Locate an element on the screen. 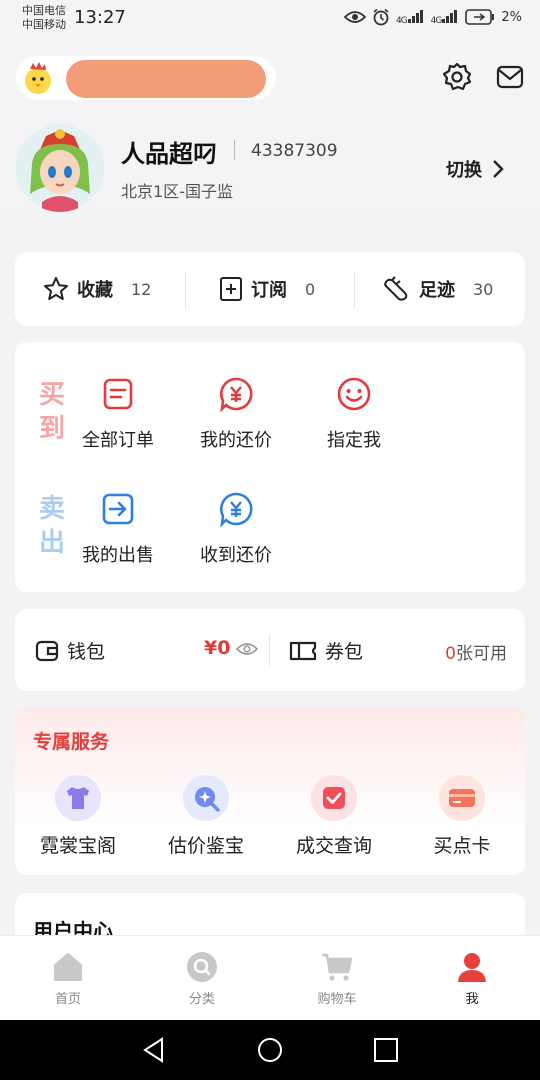 The image size is (540, 1080). tab-label: 购物车 is located at coordinates (337, 999).